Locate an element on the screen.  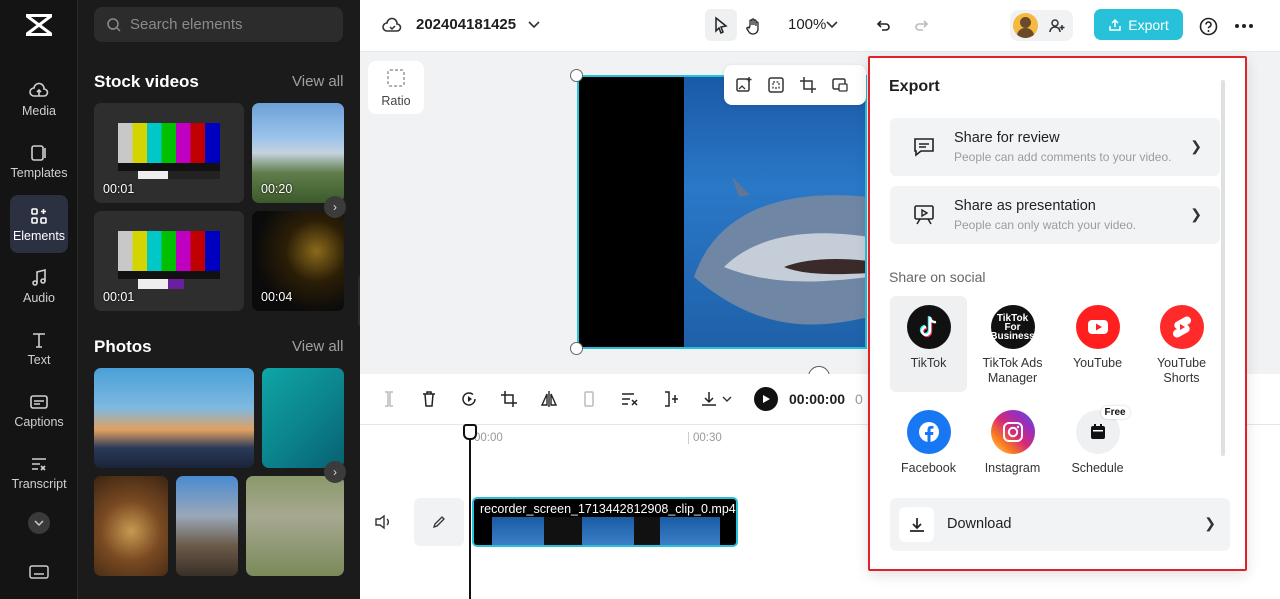
schedule-button: Free Schedule is located at coordinates (1097, 441).